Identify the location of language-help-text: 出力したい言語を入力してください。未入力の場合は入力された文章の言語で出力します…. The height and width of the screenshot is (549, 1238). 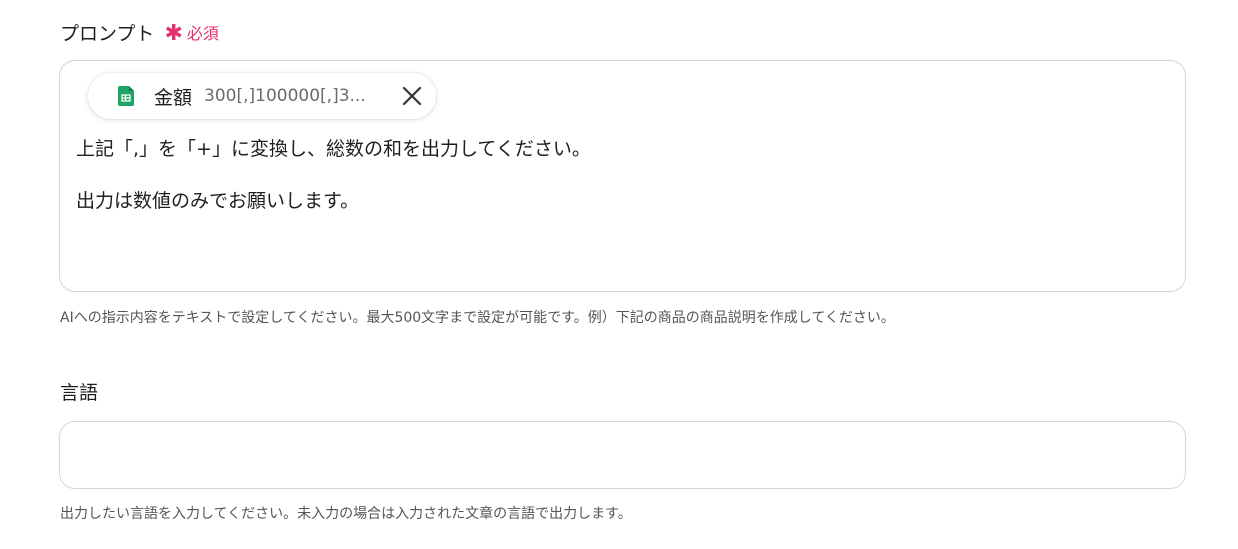
(346, 514).